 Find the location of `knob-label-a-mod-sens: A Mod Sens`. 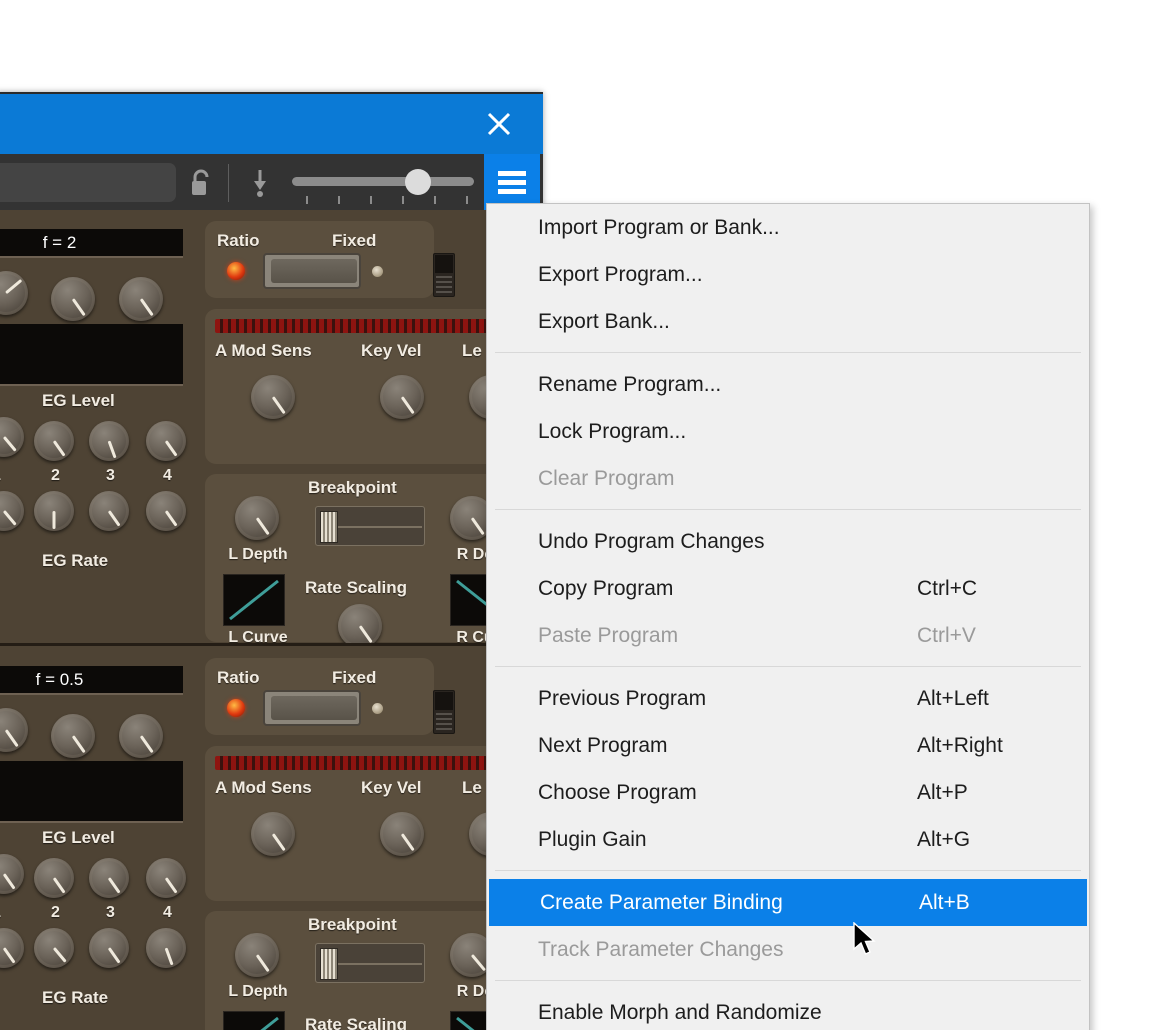

knob-label-a-mod-sens: A Mod Sens is located at coordinates (263, 350).